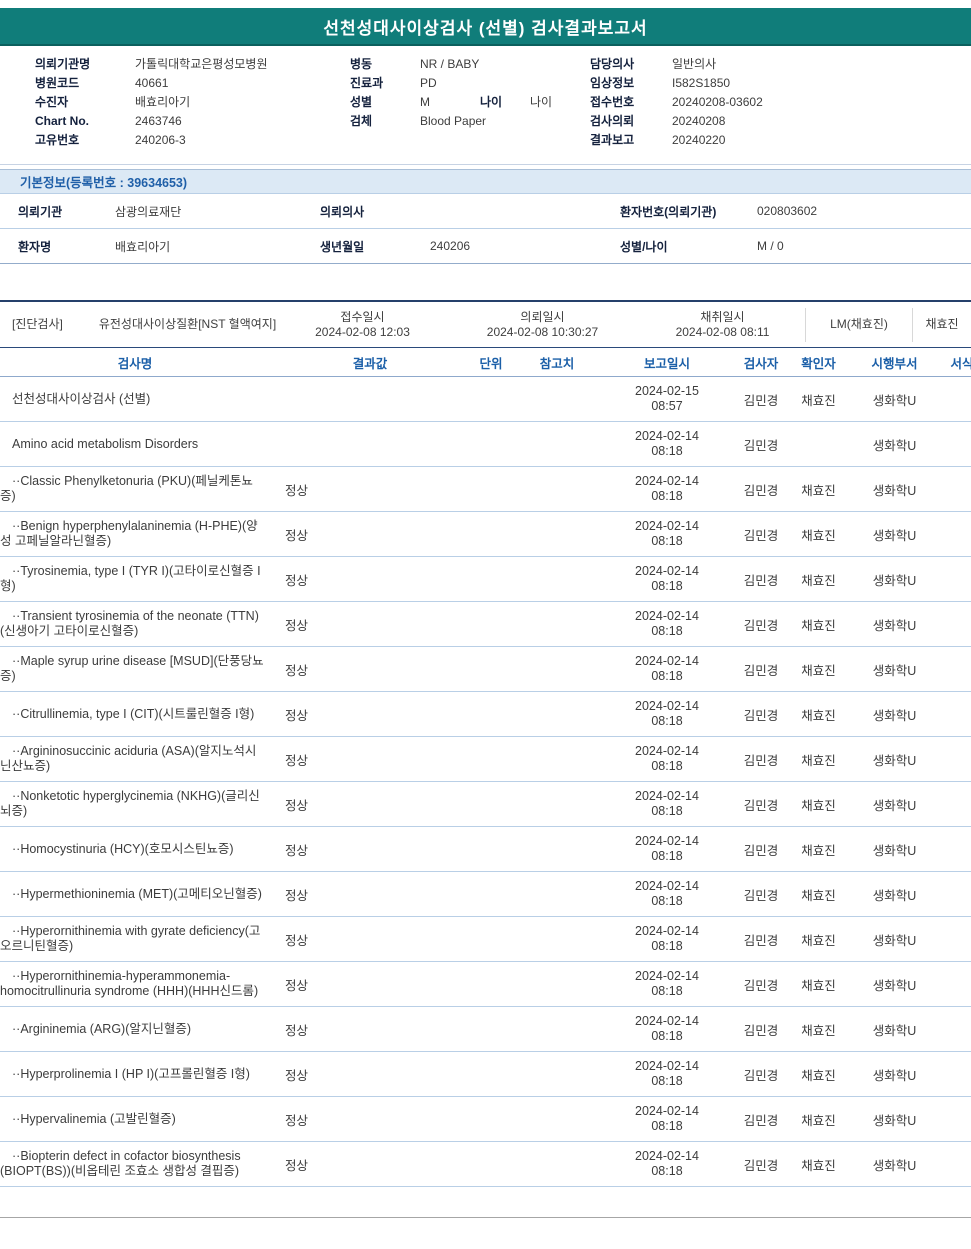  I want to click on info-pair: 검사의뢰 20240208, so click(780, 121).